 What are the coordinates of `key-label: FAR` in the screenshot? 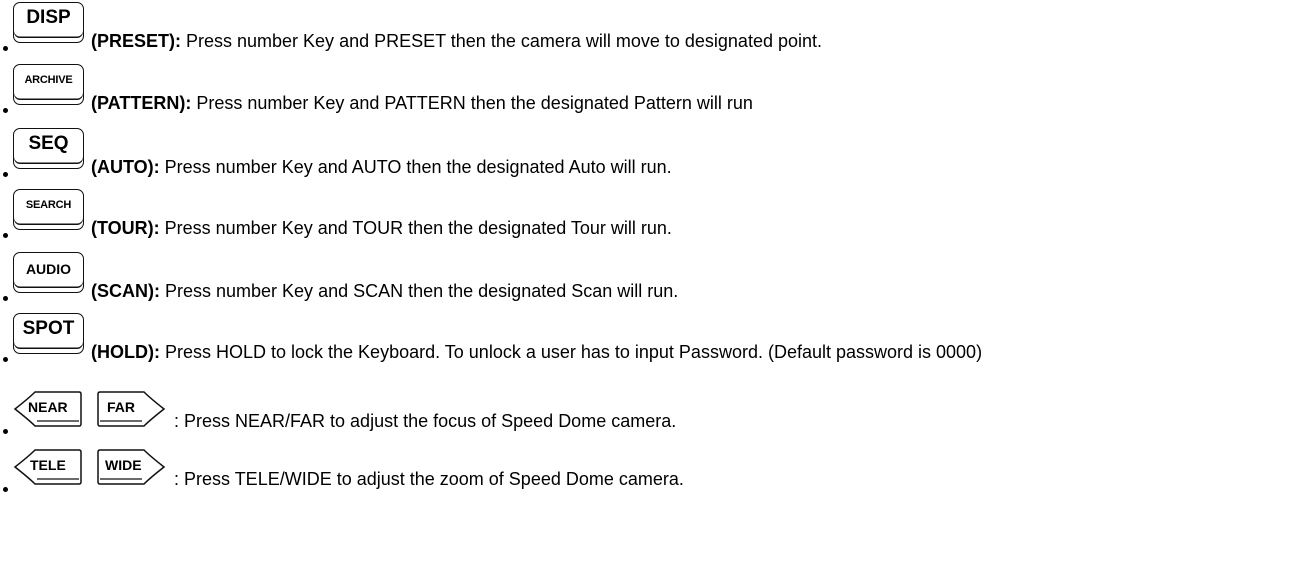 It's located at (121, 407).